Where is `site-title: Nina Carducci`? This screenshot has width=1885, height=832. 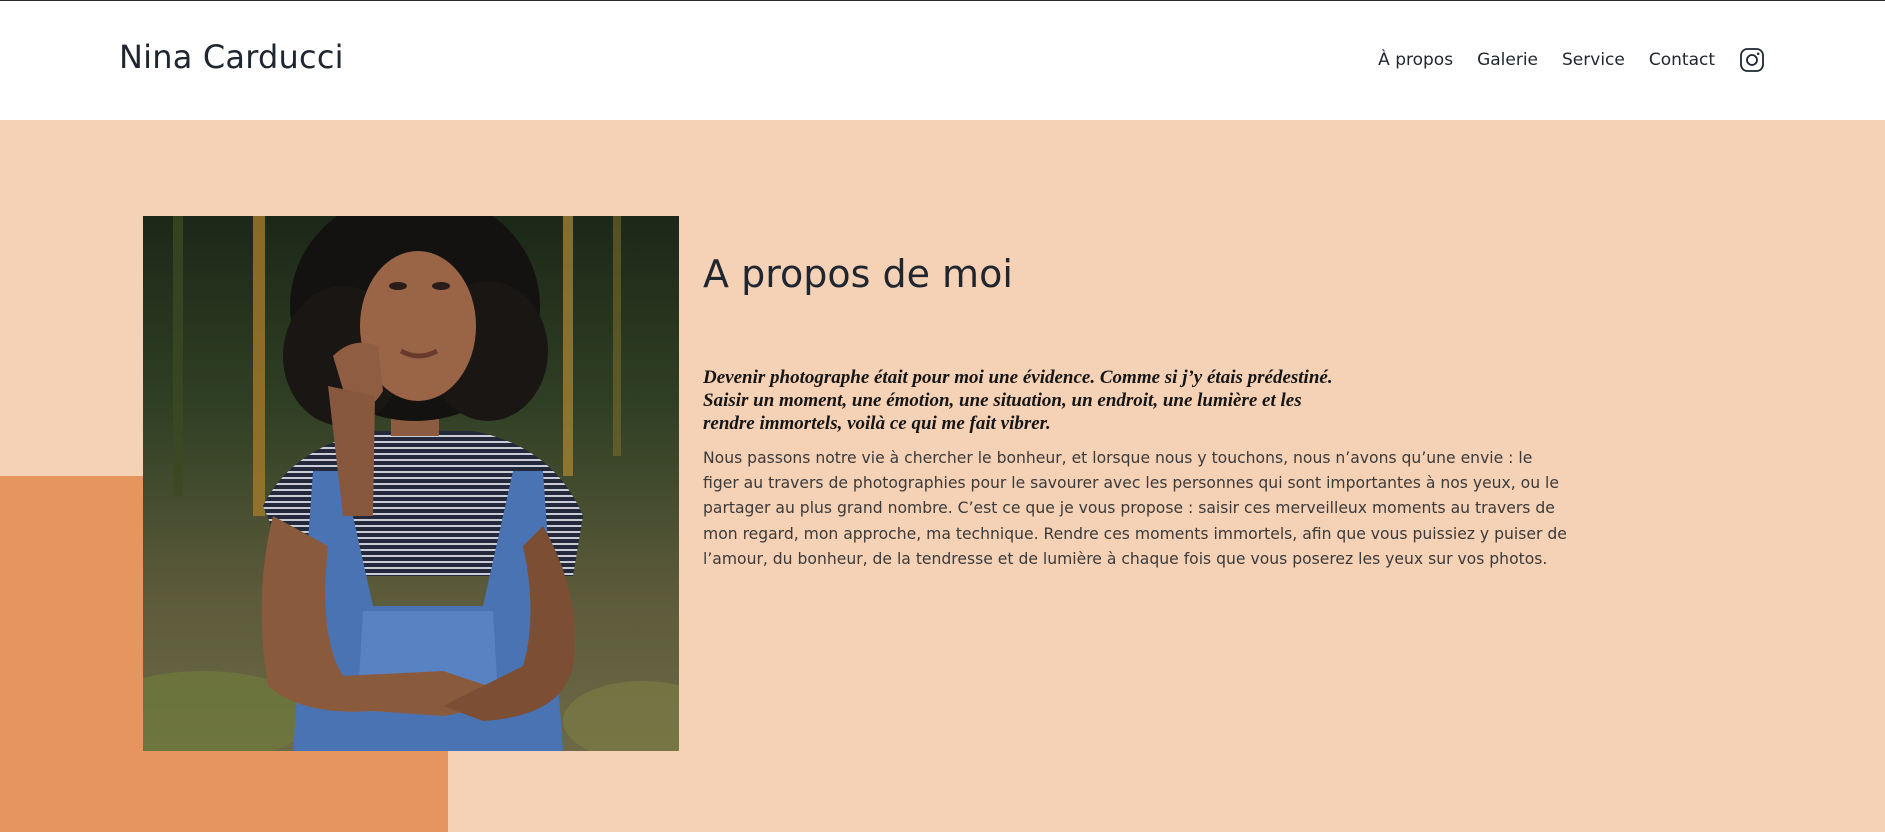 site-title: Nina Carducci is located at coordinates (231, 57).